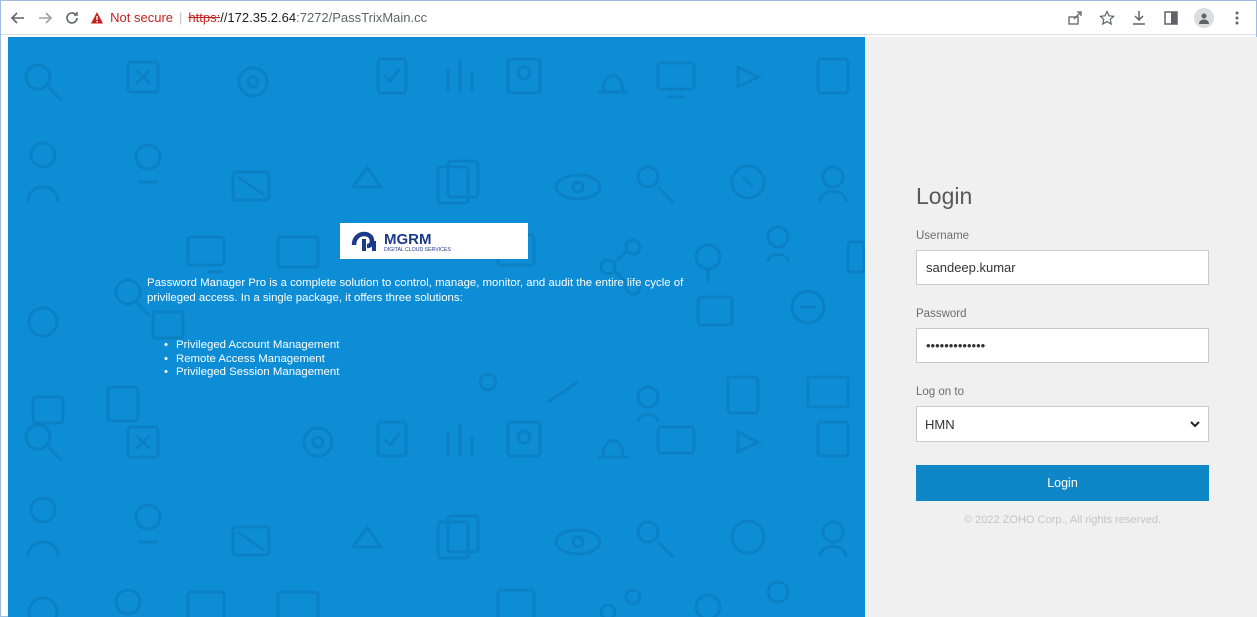 The height and width of the screenshot is (617, 1257). I want to click on password-input, so click(1062, 345).